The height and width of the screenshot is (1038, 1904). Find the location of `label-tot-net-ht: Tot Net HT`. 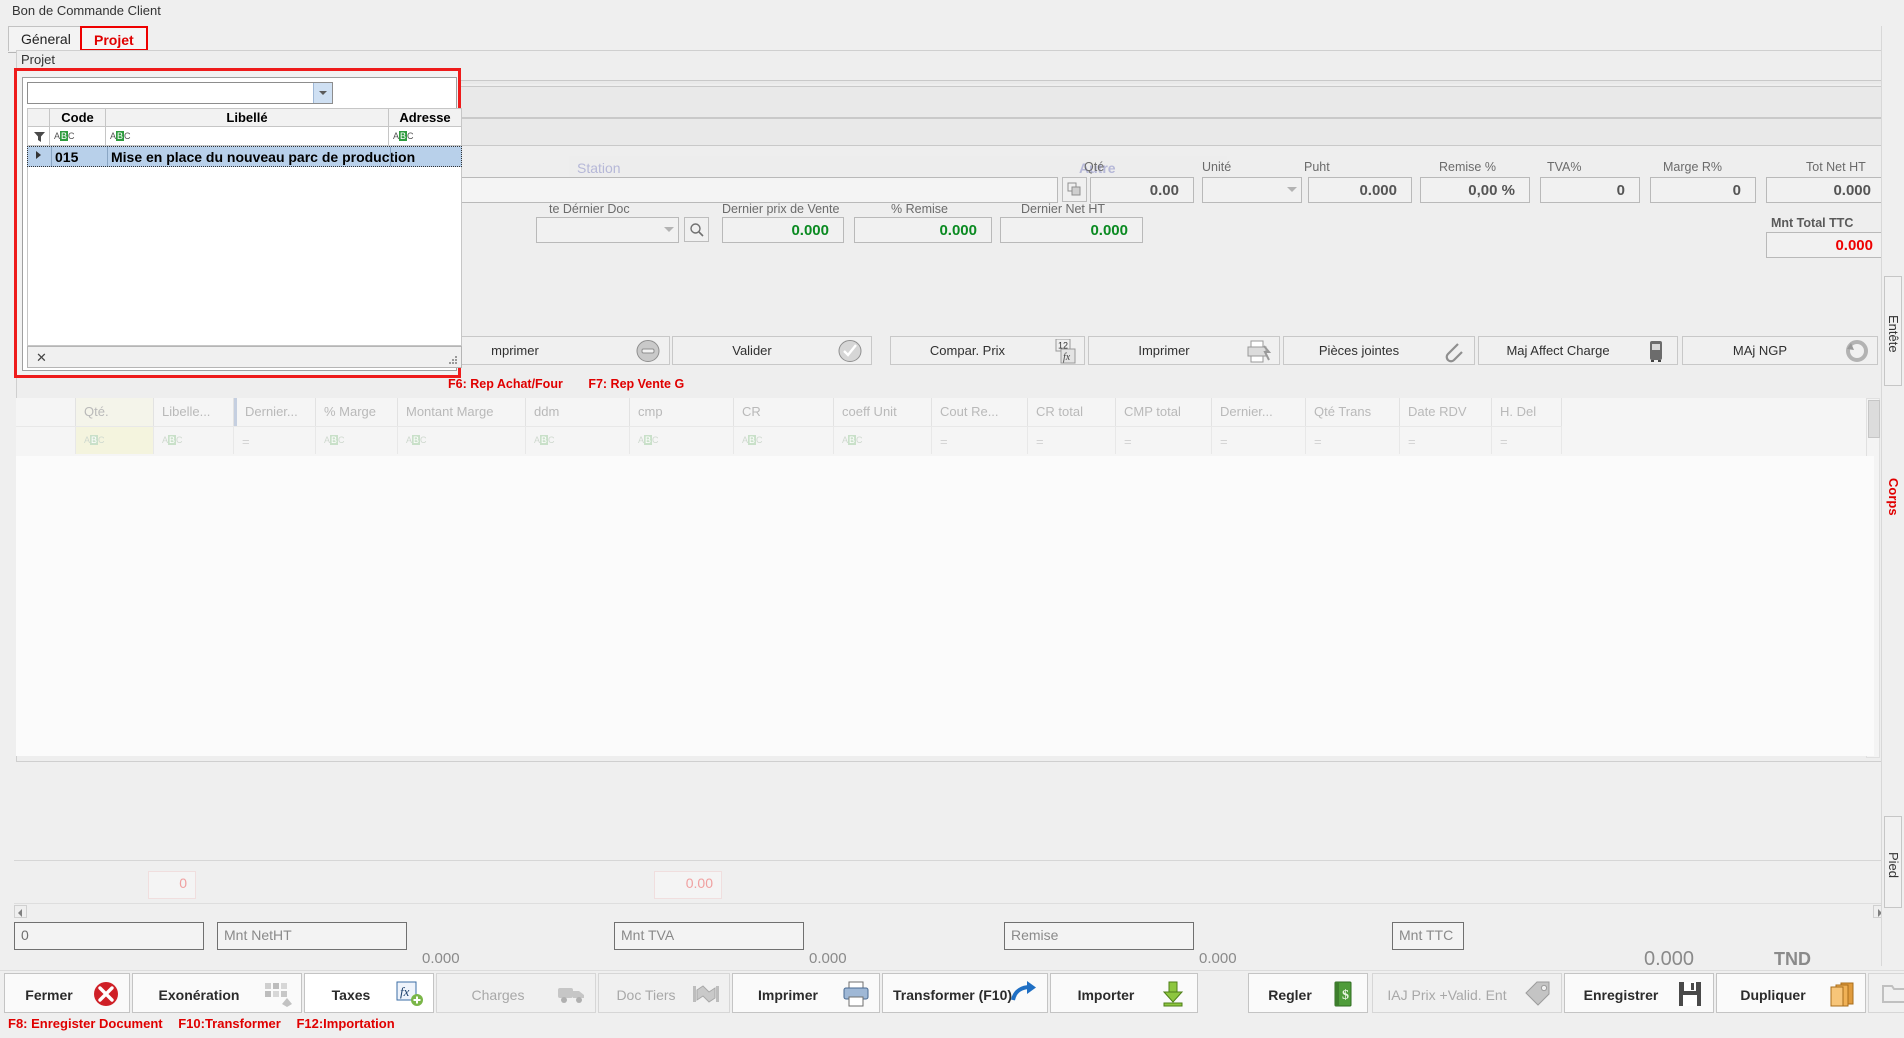

label-tot-net-ht: Tot Net HT is located at coordinates (1836, 167).